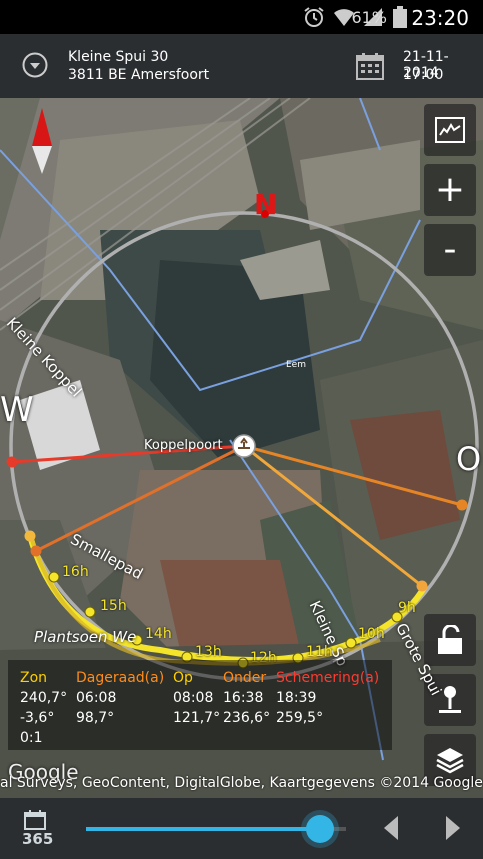 The height and width of the screenshot is (859, 483). What do you see at coordinates (120, 678) in the screenshot?
I see `info-header: Dageraad(a)` at bounding box center [120, 678].